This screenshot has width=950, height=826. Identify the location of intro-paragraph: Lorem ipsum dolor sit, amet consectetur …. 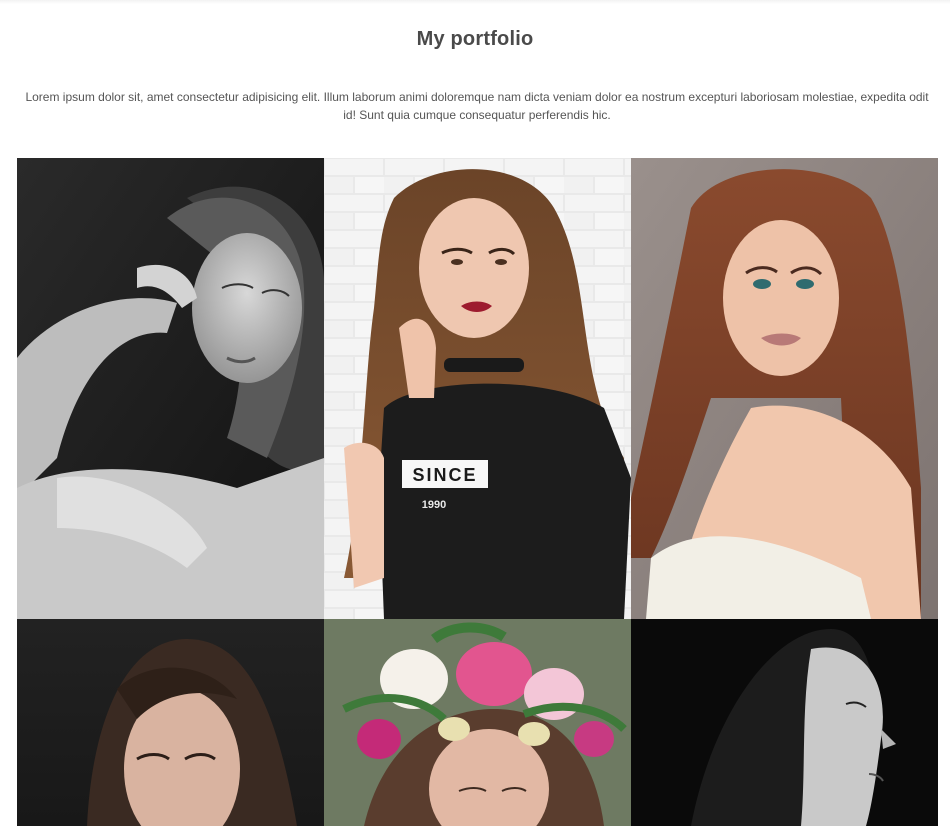
(477, 106).